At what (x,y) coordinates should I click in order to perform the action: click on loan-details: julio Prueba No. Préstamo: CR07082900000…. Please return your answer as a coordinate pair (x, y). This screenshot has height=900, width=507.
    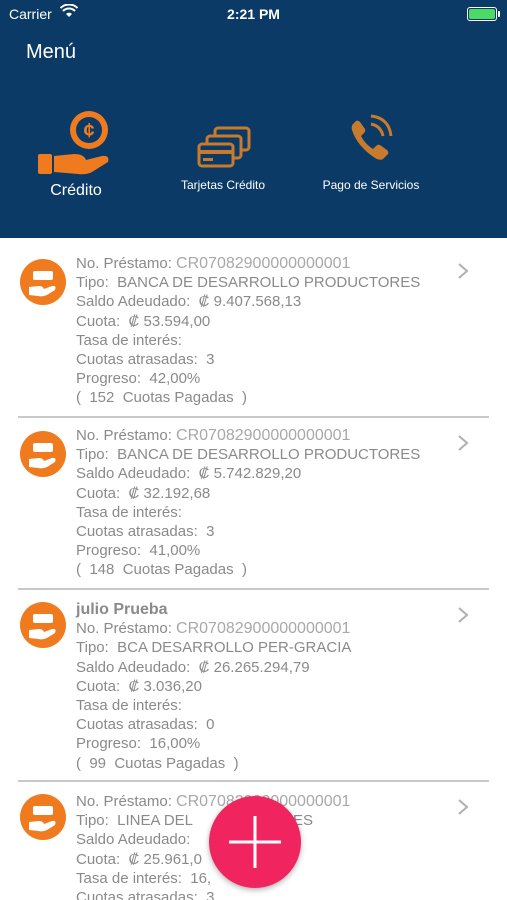
    Looking at the image, I should click on (266, 686).